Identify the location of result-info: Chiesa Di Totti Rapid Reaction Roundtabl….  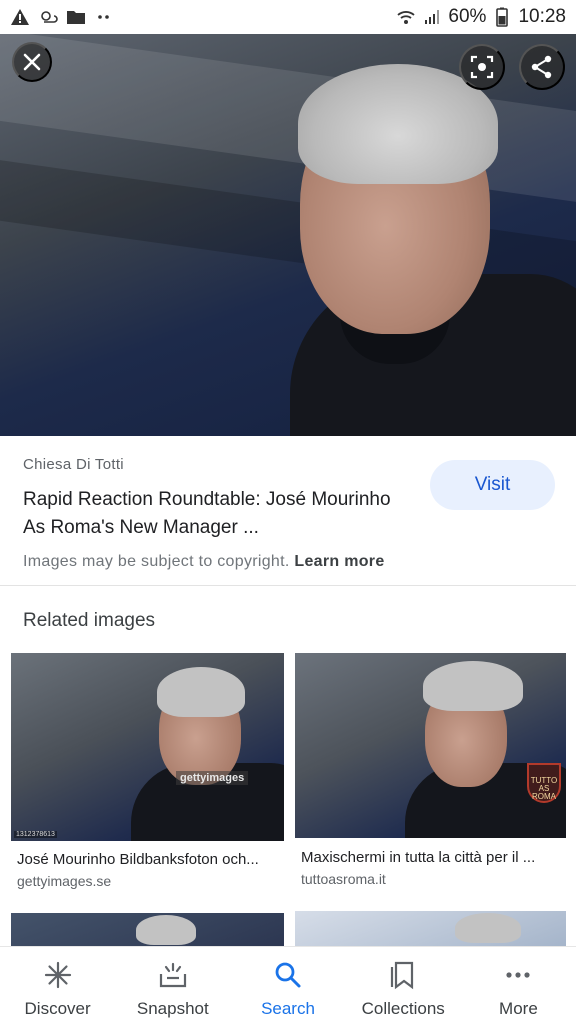
(288, 511).